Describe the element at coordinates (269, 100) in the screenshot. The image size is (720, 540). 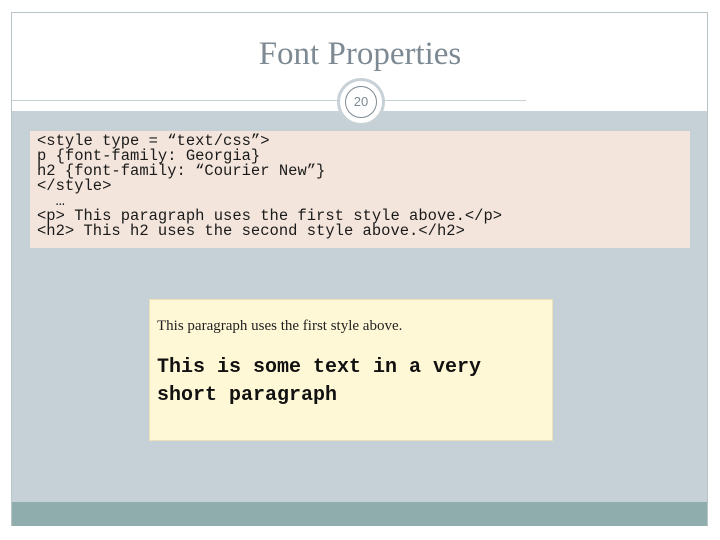
I see `title-divider` at that location.